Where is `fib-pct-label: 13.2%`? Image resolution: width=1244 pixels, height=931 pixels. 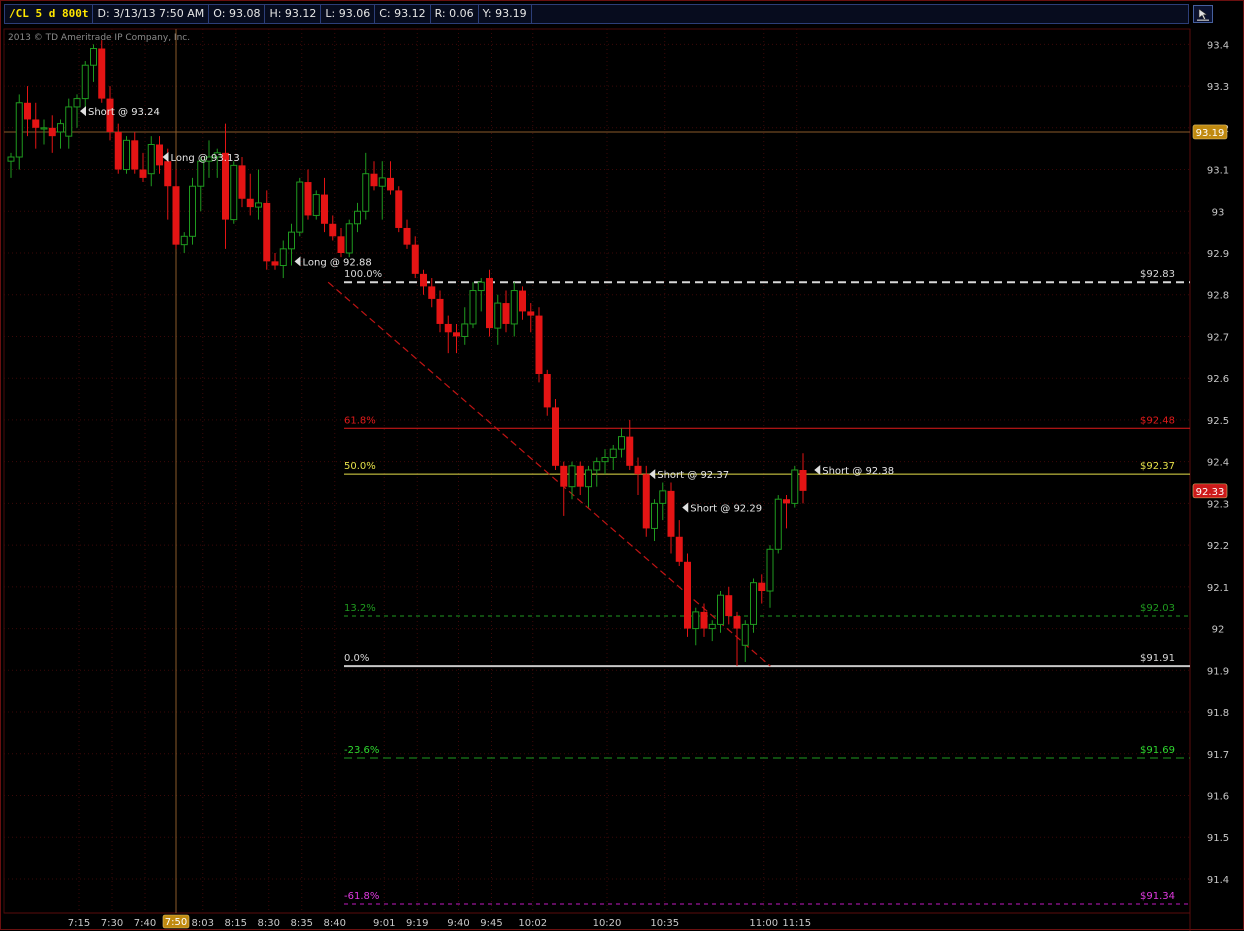 fib-pct-label: 13.2% is located at coordinates (360, 608).